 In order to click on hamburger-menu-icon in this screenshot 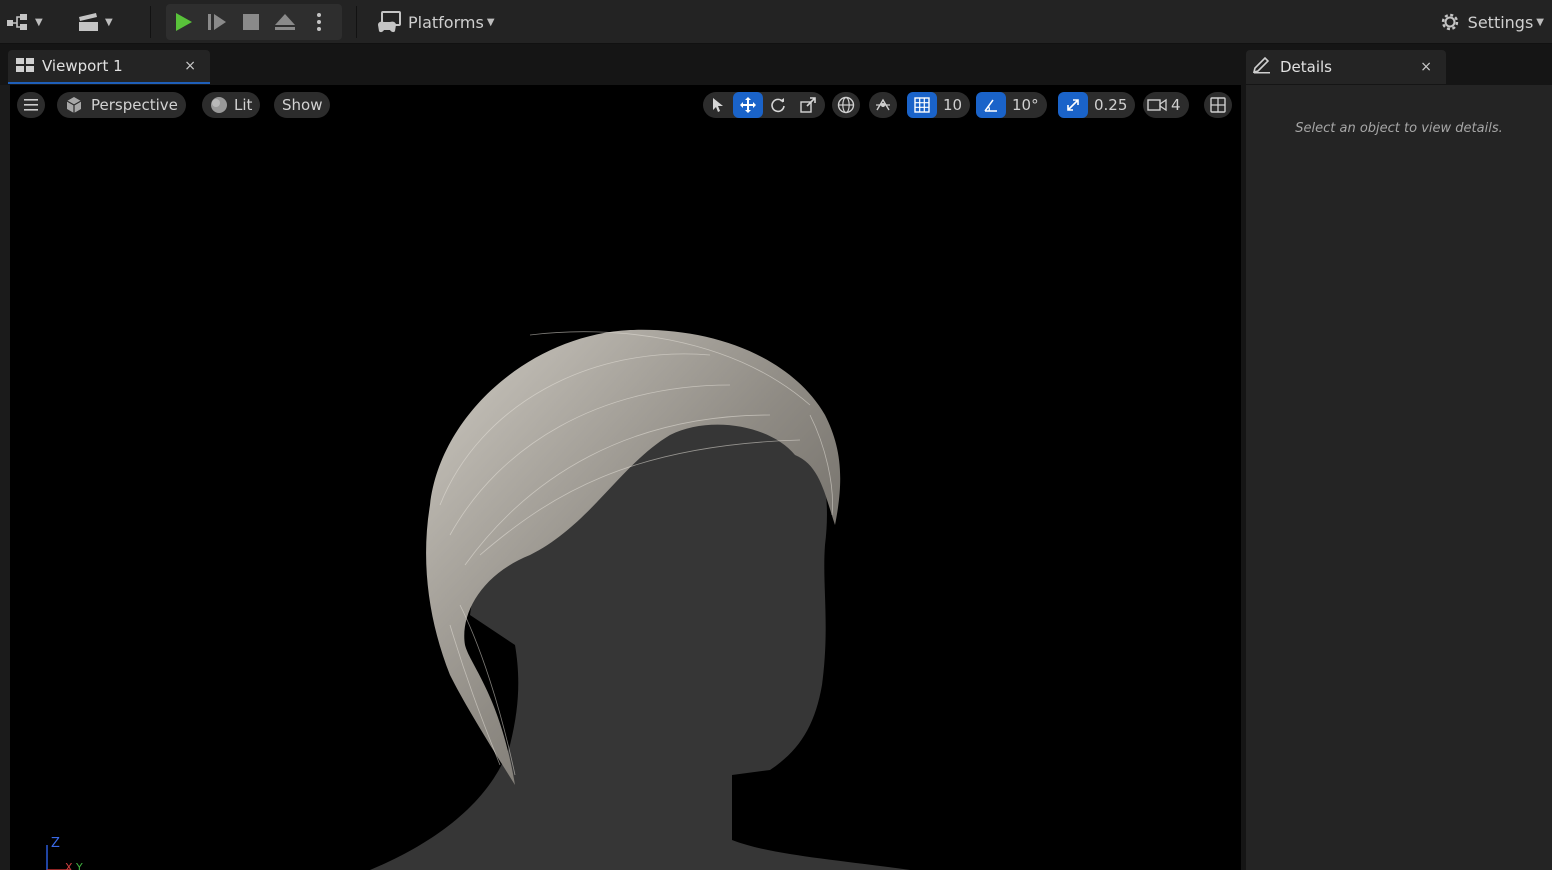, I will do `click(31, 105)`.